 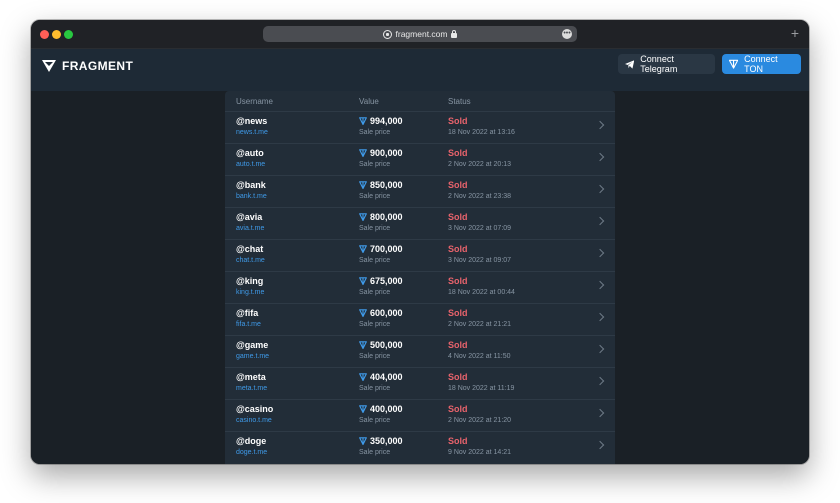 I want to click on username: @avia, so click(x=249, y=217).